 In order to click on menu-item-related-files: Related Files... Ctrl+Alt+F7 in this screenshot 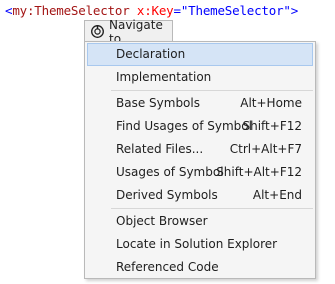, I will do `click(200, 149)`.